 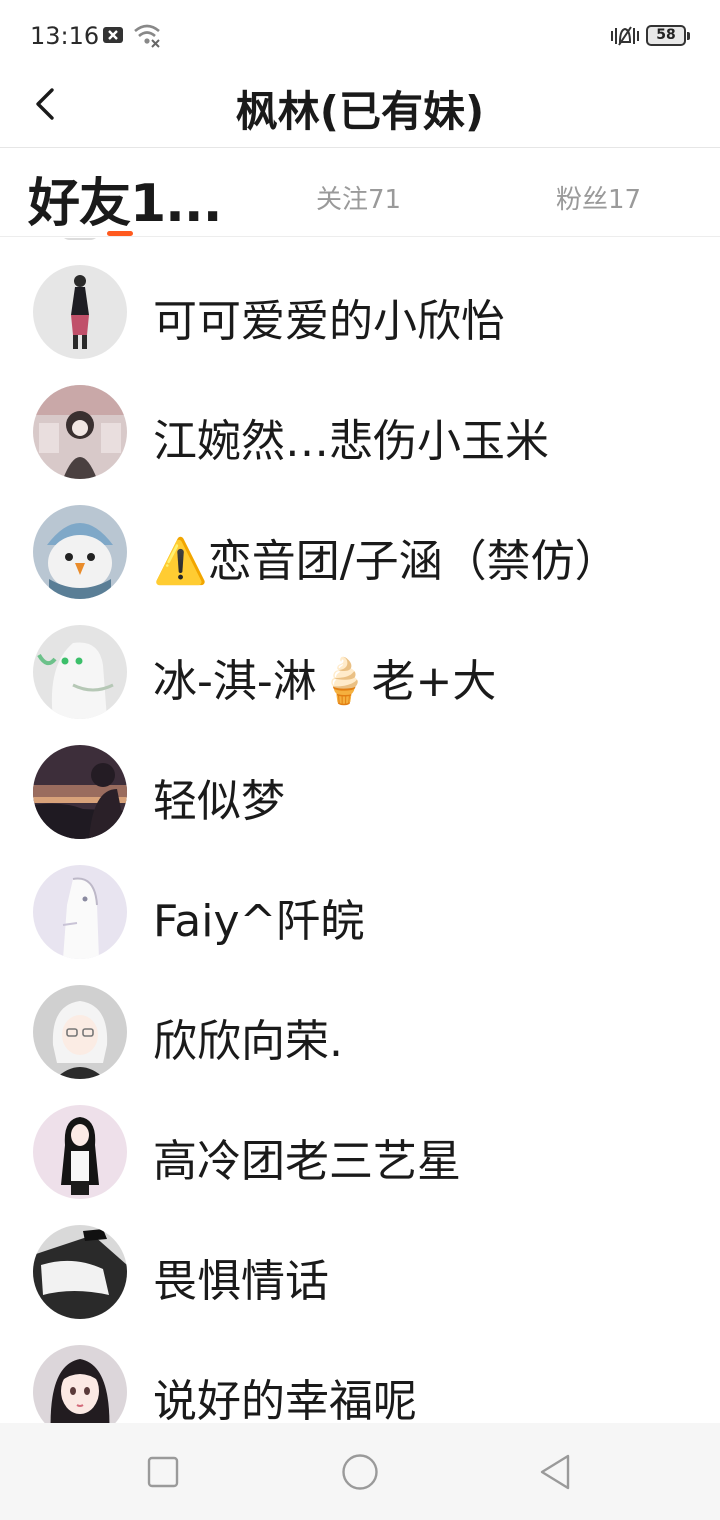 What do you see at coordinates (625, 38) in the screenshot?
I see `vibrate-mute-icon` at bounding box center [625, 38].